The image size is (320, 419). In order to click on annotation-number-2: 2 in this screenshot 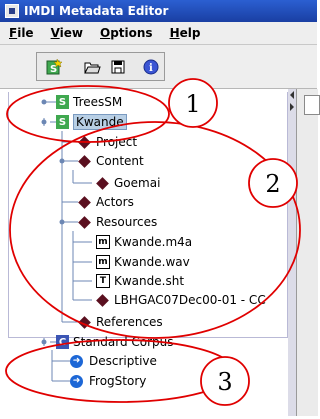, I will do `click(272, 184)`.